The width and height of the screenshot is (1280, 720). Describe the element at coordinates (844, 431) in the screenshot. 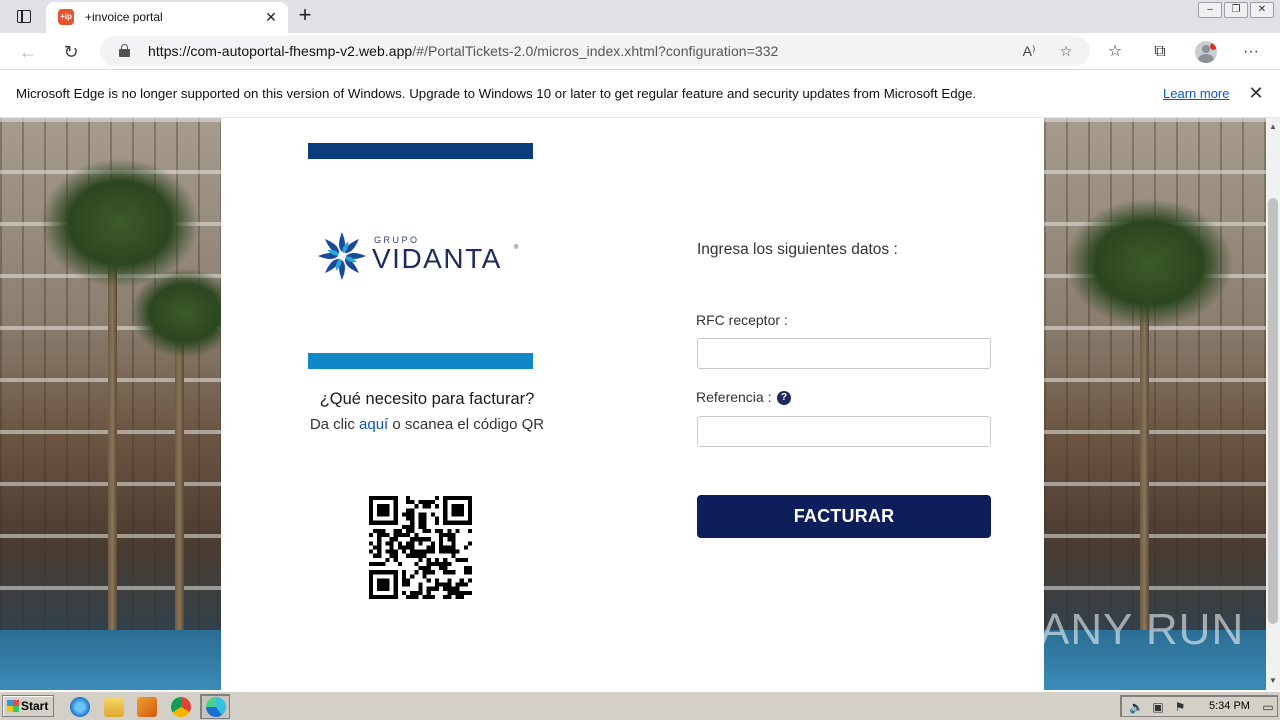

I see `reference-input` at that location.